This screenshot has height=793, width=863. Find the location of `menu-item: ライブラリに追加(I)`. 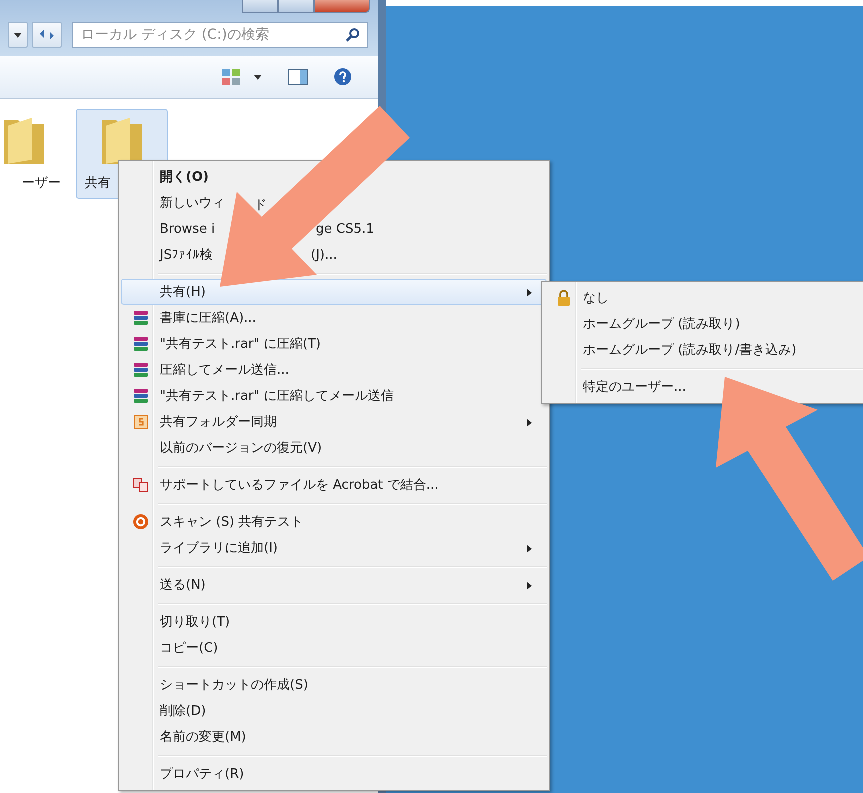

menu-item: ライブラリに追加(I) is located at coordinates (334, 548).